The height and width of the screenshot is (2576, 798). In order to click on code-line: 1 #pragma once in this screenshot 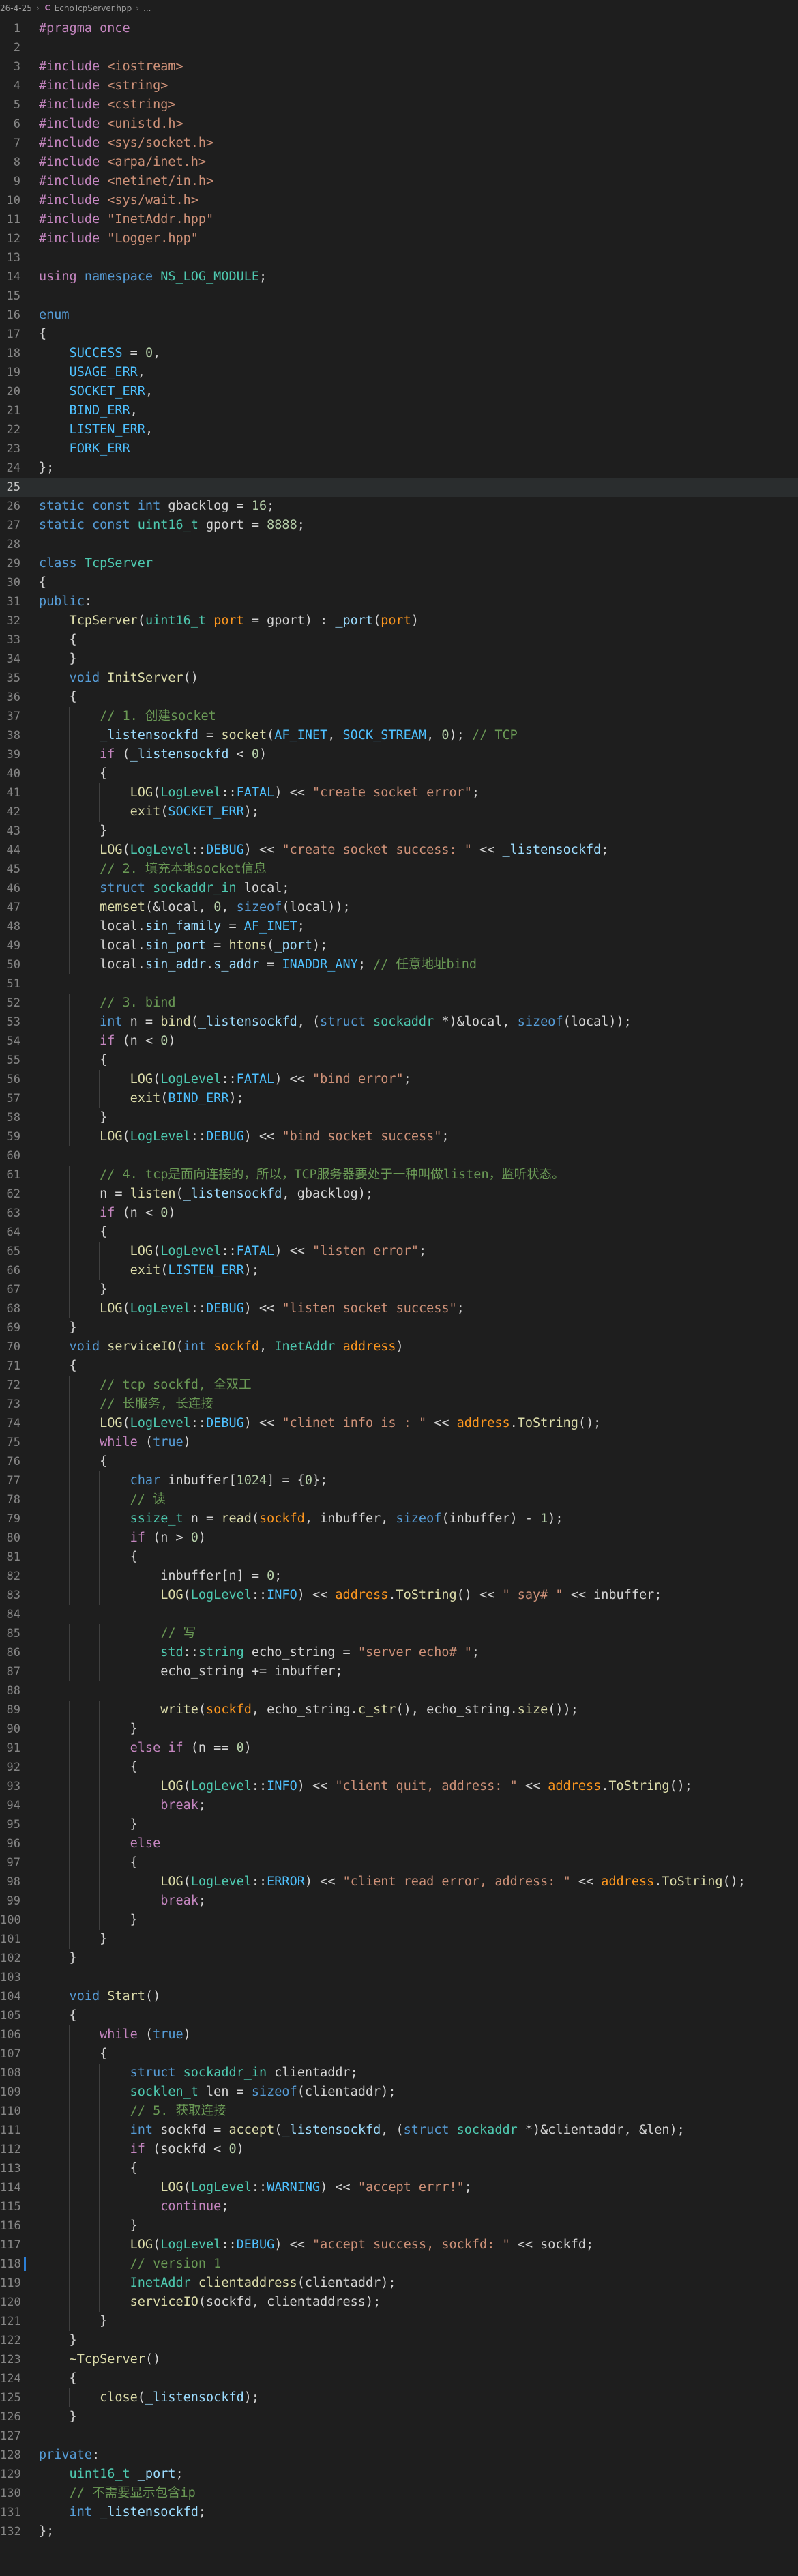, I will do `click(399, 28)`.